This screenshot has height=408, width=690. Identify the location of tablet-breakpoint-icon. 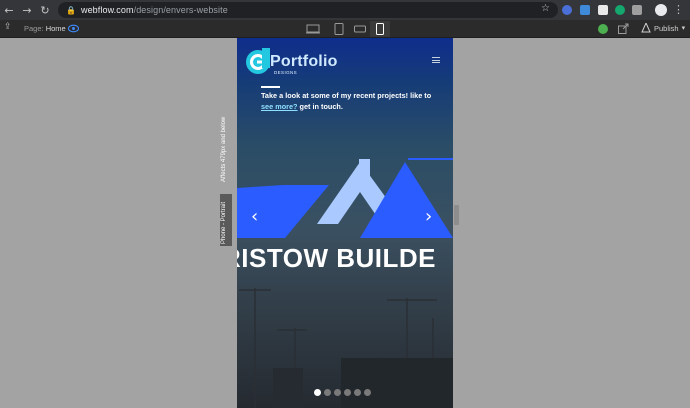
(339, 29).